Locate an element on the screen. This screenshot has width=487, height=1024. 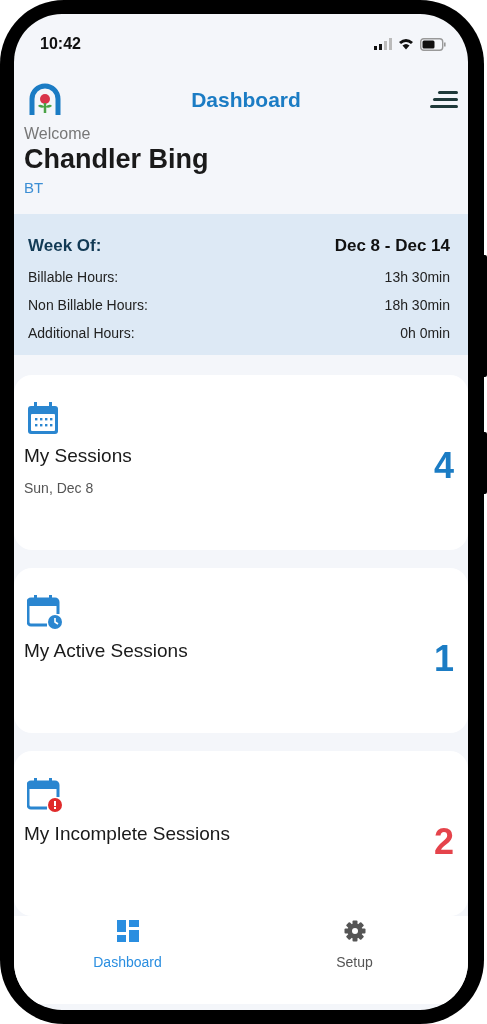
wifi-icon is located at coordinates (406, 44).